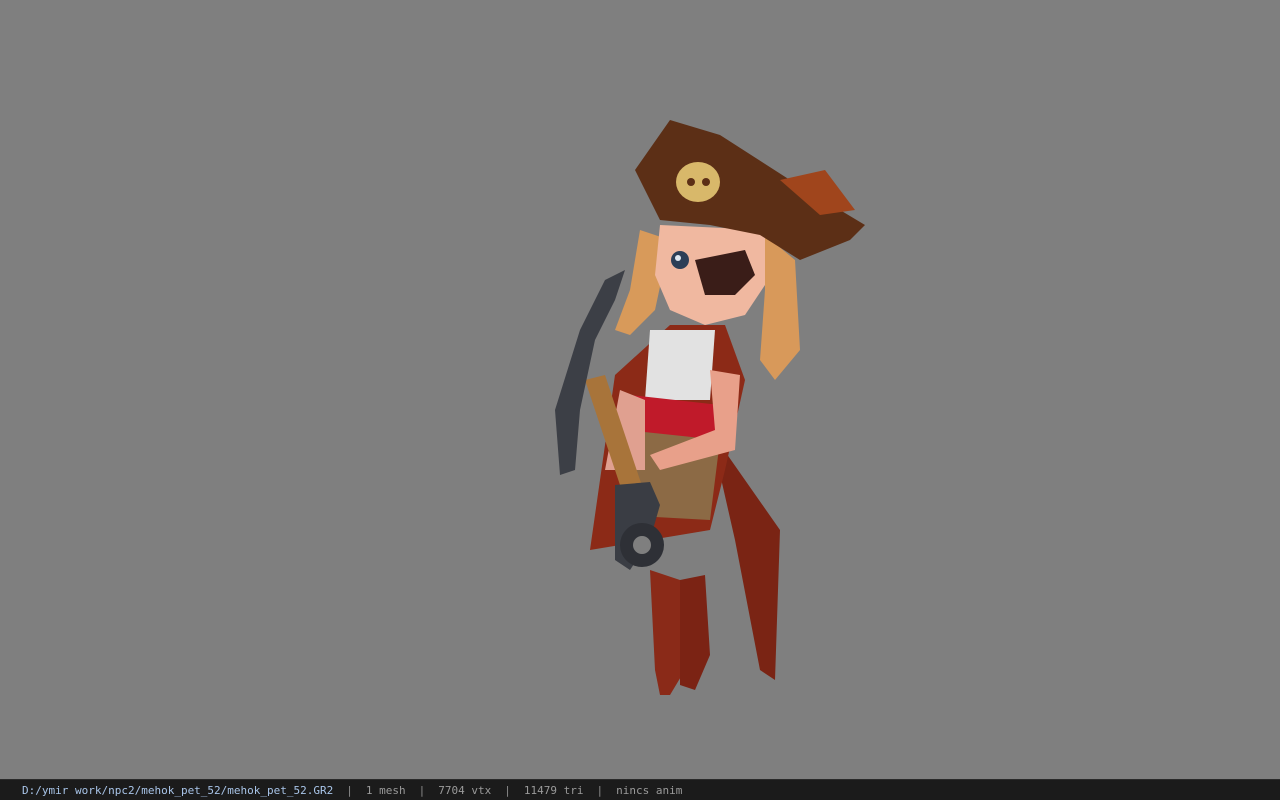 This screenshot has height=800, width=1280. What do you see at coordinates (678, 258) in the screenshot?
I see `left-eye-highlight` at bounding box center [678, 258].